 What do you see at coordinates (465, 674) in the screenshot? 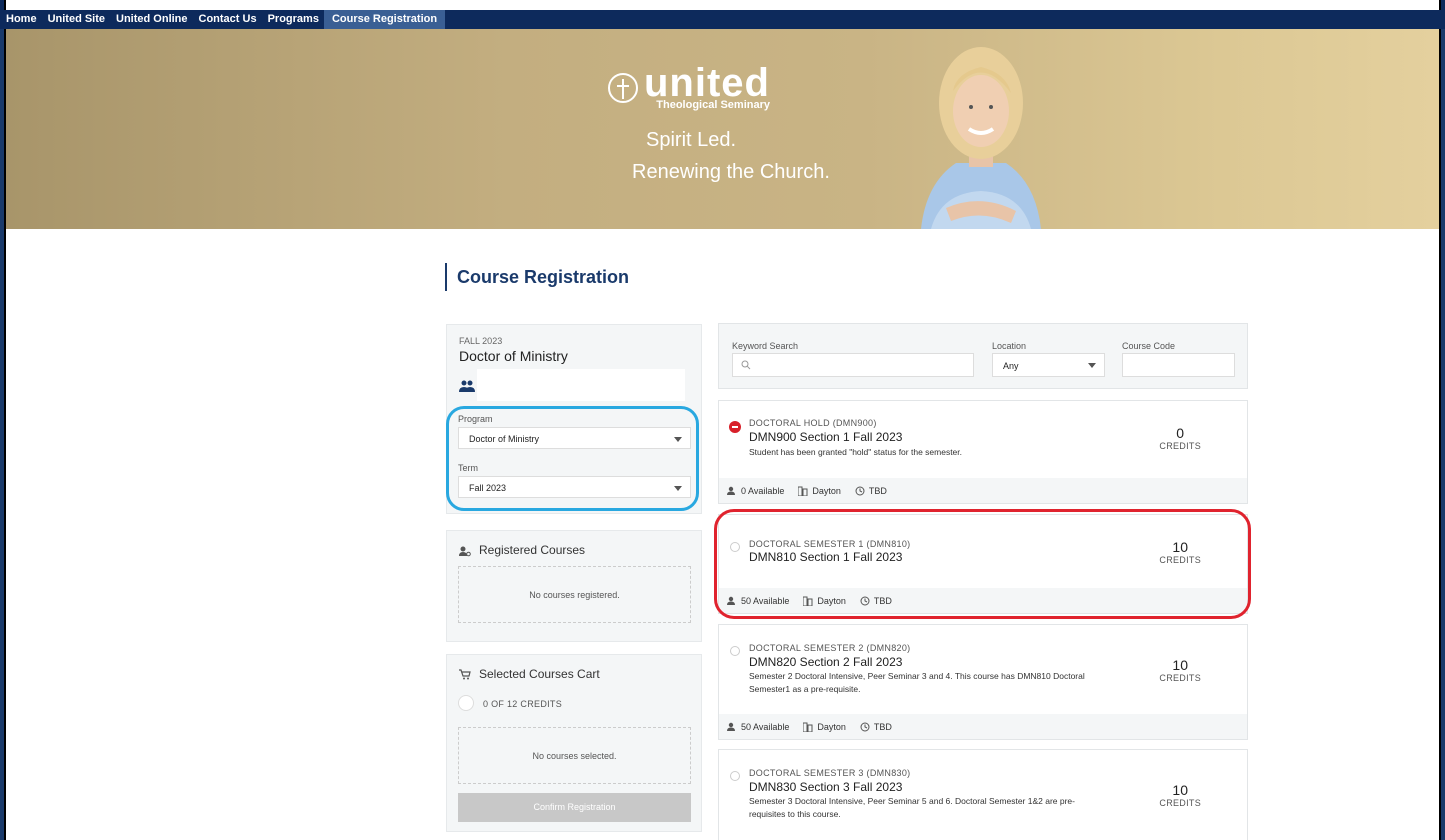
I see `cart-icon` at bounding box center [465, 674].